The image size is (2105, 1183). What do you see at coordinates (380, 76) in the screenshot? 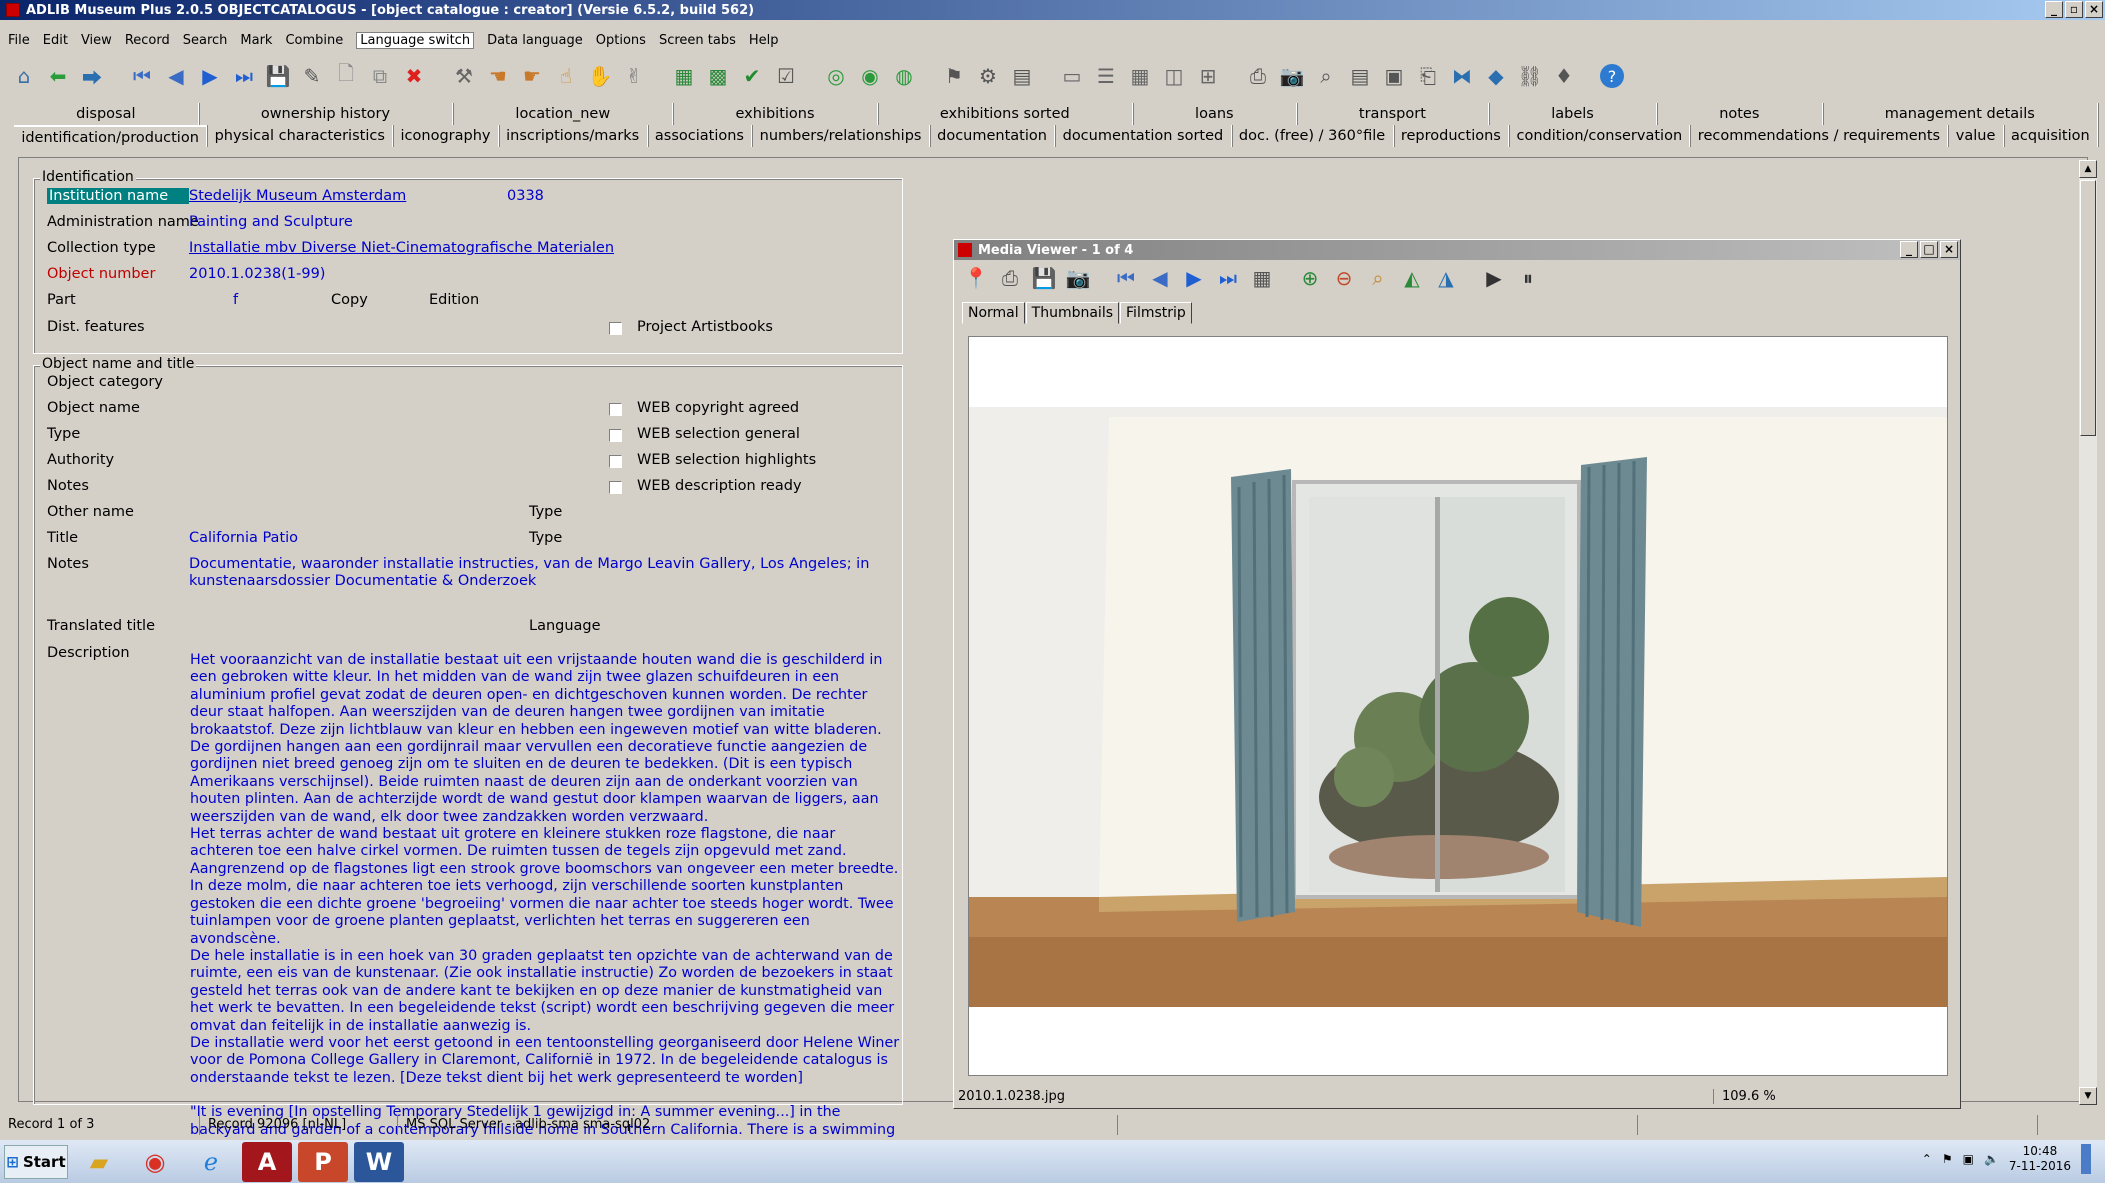
I see `copy-record-icon: ⧉` at bounding box center [380, 76].